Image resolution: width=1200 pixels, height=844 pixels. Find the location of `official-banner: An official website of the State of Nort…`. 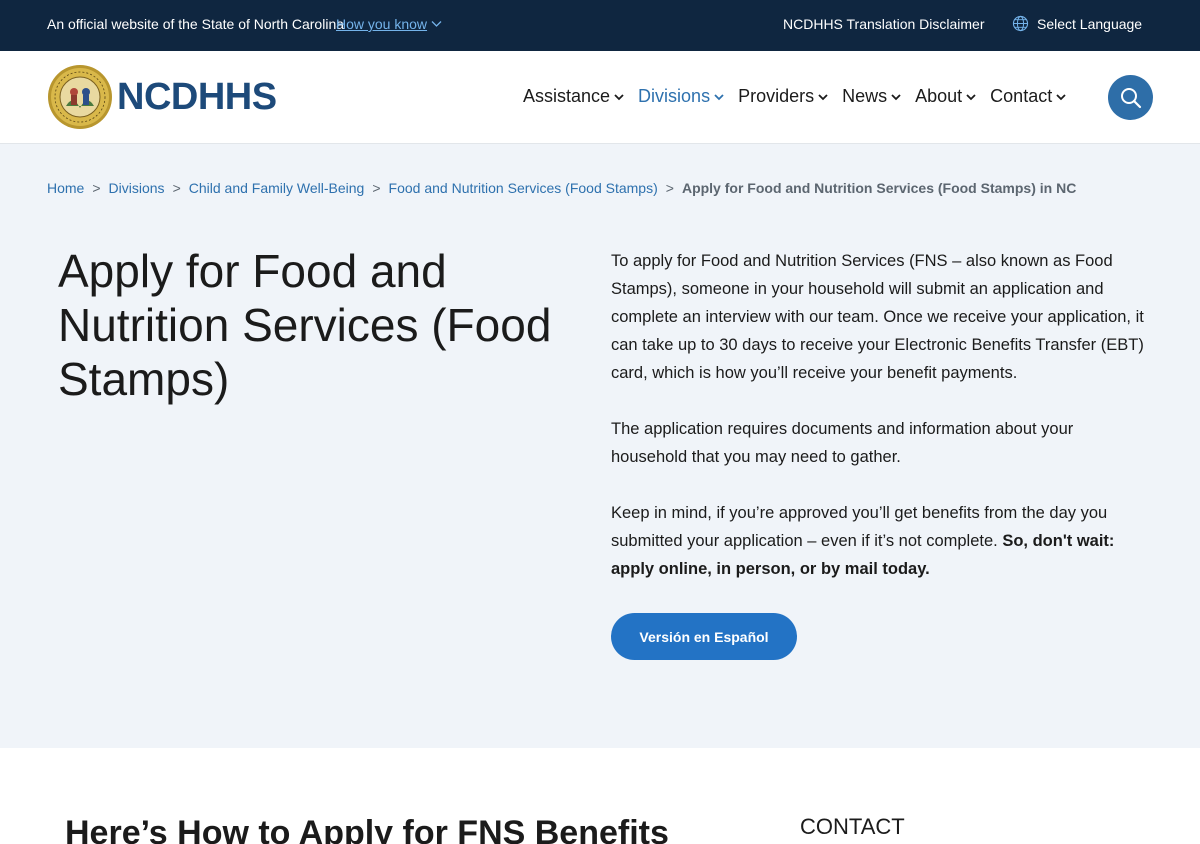

official-banner: An official website of the State of Nort… is located at coordinates (600, 25).